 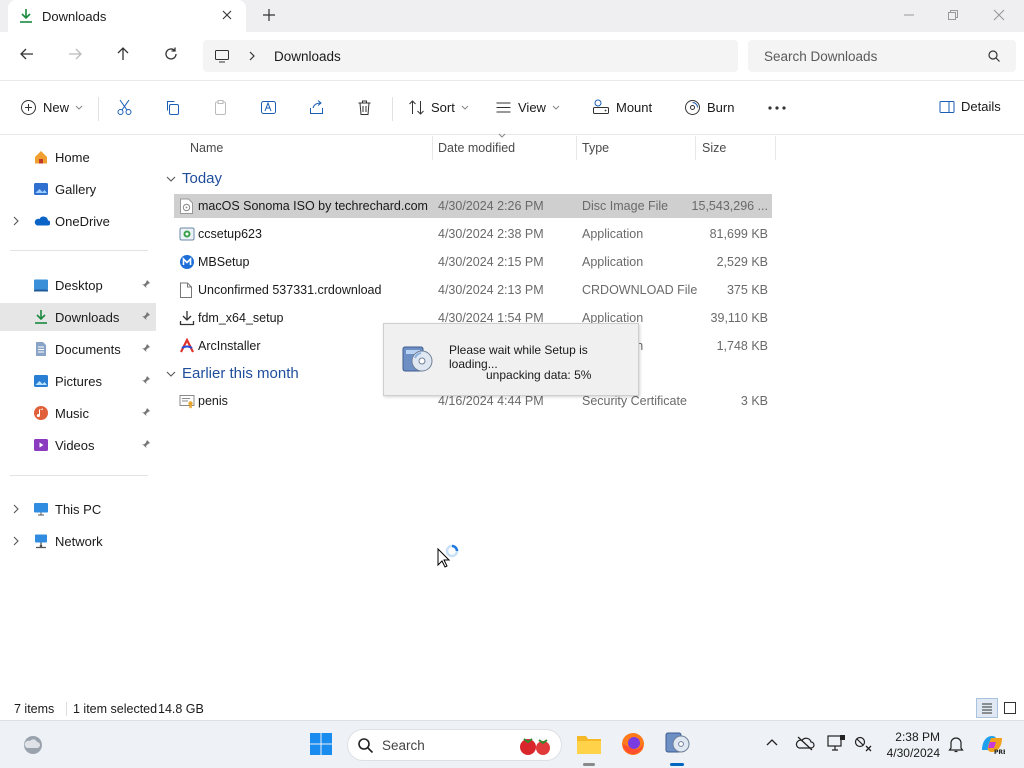 What do you see at coordinates (66, 709) in the screenshot?
I see `status-divider` at bounding box center [66, 709].